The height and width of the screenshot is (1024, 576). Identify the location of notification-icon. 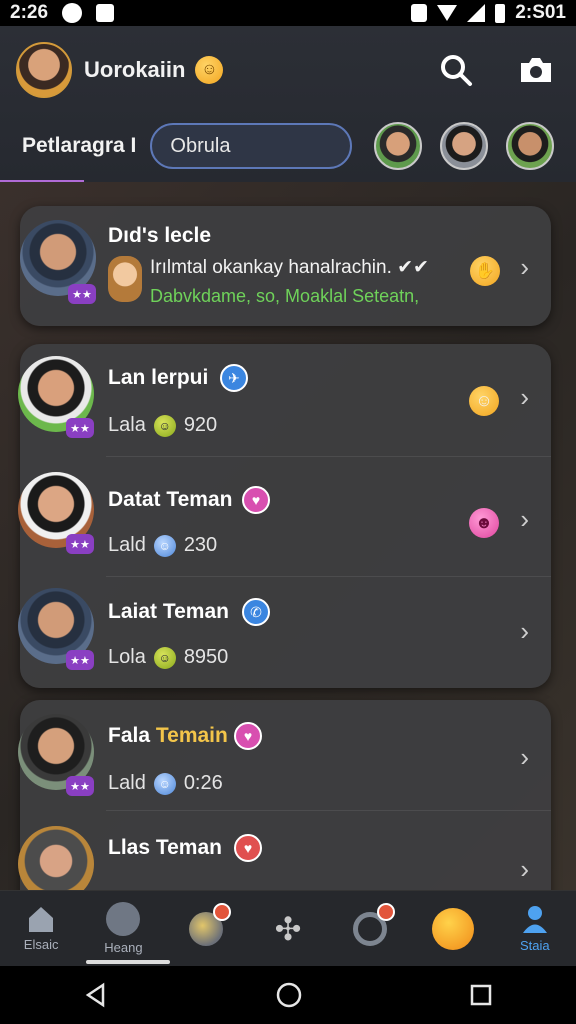
(72, 13).